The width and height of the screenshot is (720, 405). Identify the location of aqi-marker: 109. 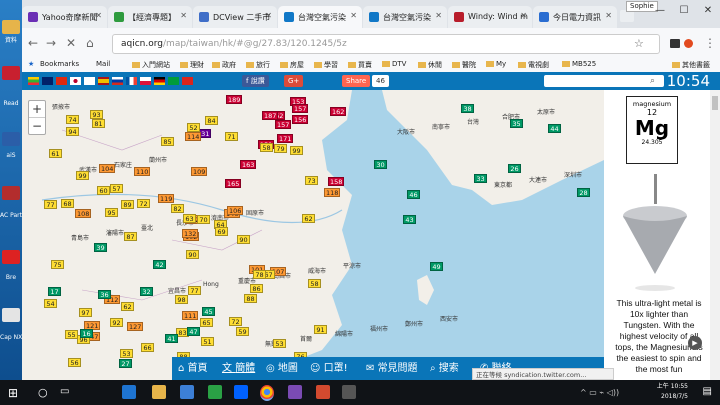
(199, 171).